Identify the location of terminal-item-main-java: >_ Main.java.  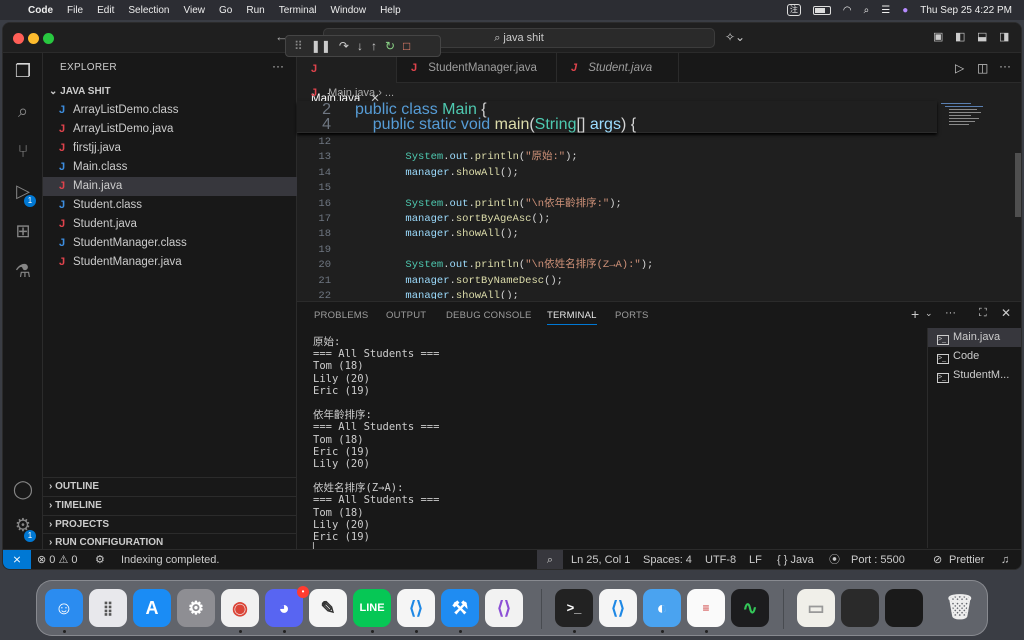
(974, 337).